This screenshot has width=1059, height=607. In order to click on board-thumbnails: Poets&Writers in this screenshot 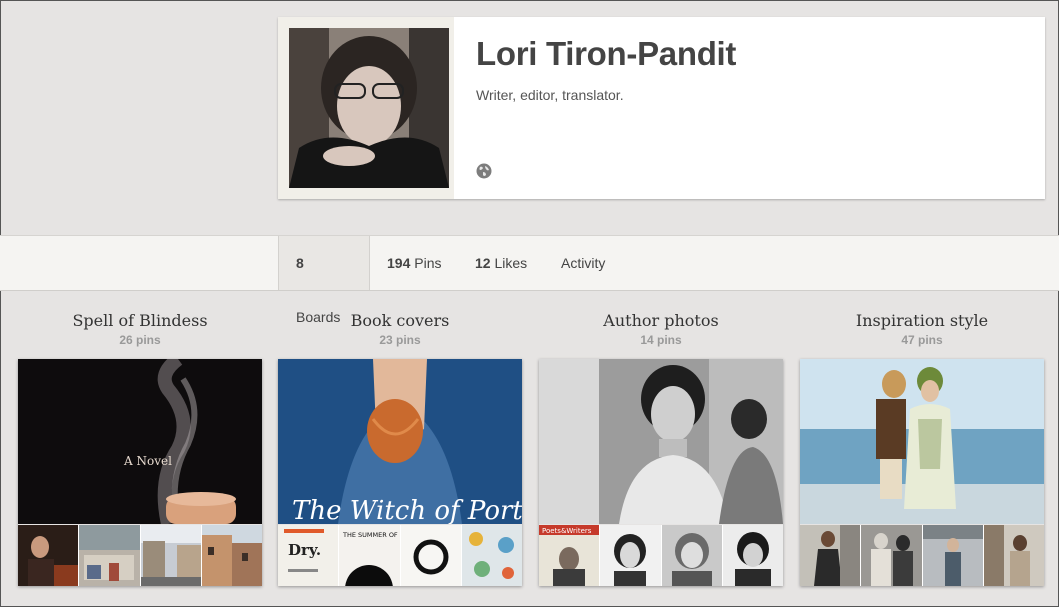, I will do `click(661, 555)`.